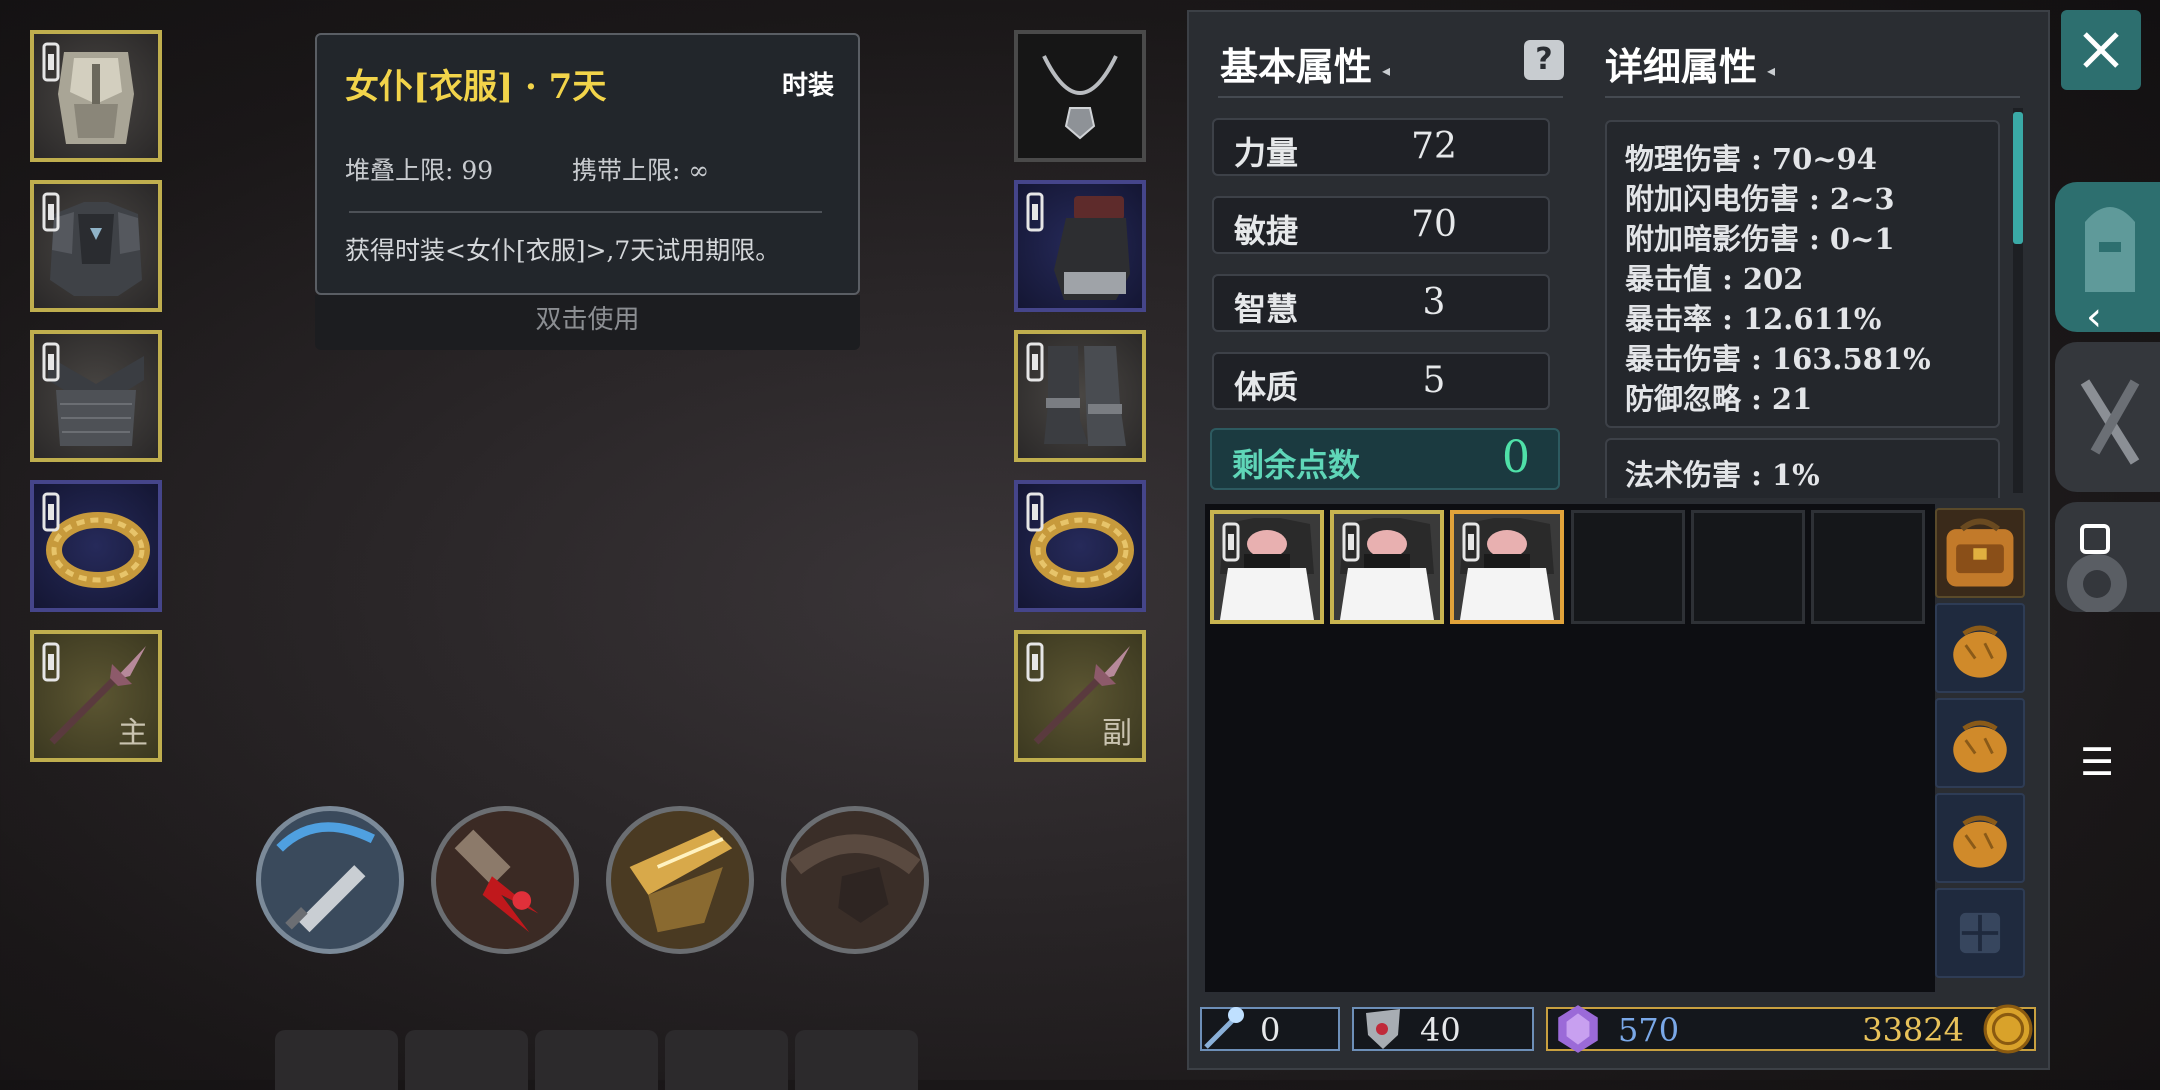 This screenshot has width=2160, height=1090. Describe the element at coordinates (1778, 359) in the screenshot. I see `detail-line: 暴击伤害 : 163.581%` at that location.